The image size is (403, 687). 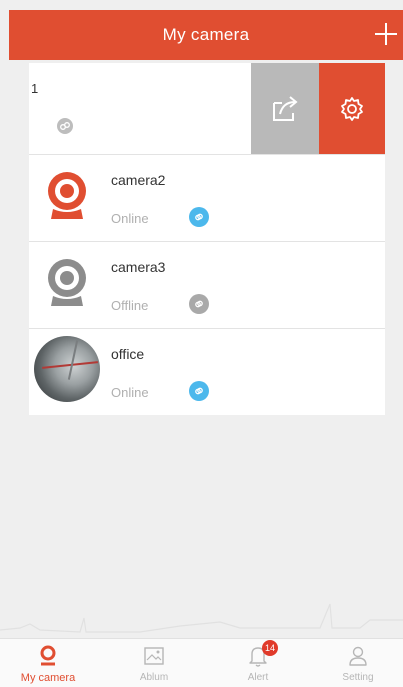 I want to click on tab-label: Ablum, so click(x=154, y=677).